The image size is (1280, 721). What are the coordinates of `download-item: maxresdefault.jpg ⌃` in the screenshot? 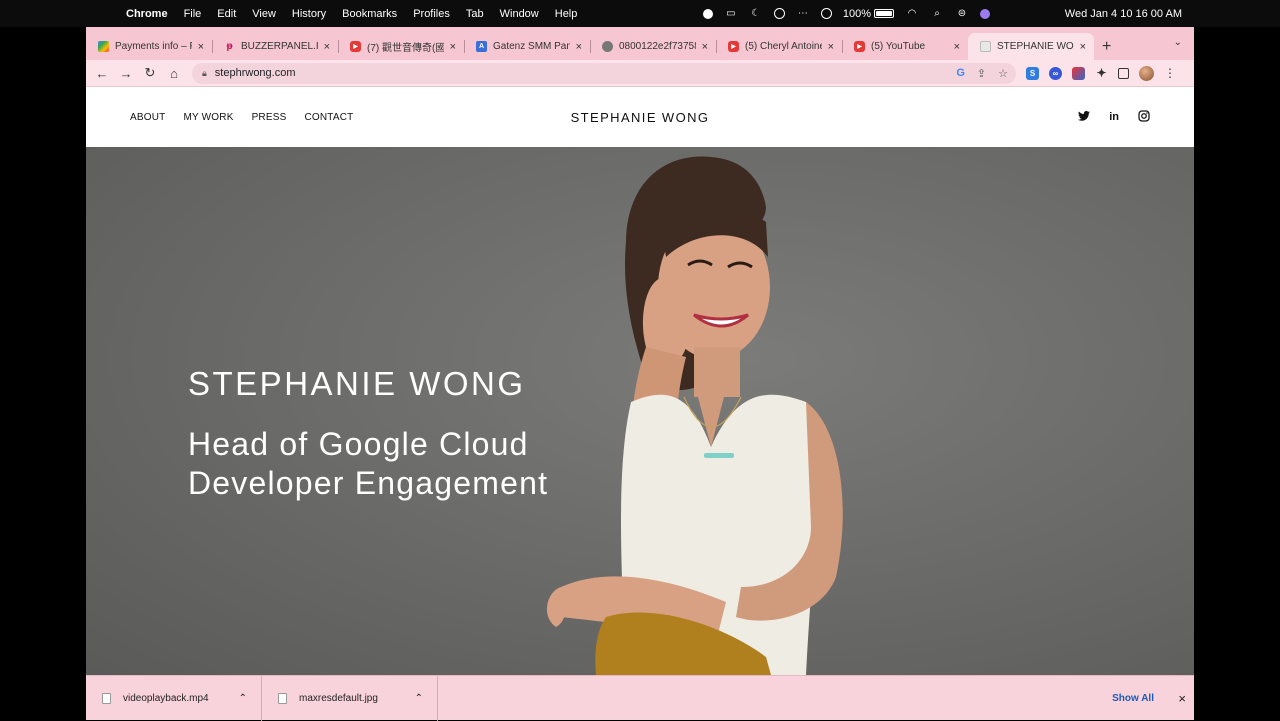 It's located at (350, 698).